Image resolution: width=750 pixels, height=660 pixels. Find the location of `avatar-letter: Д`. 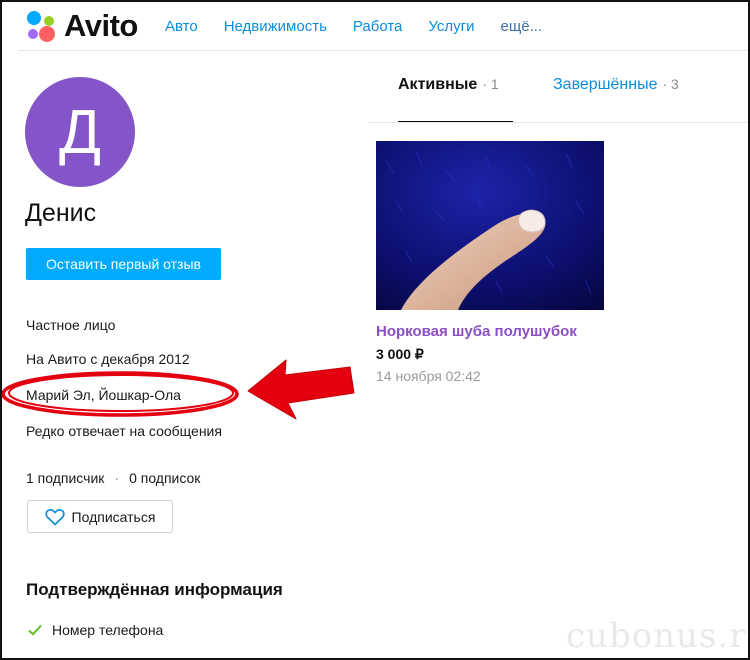

avatar-letter: Д is located at coordinates (80, 132).